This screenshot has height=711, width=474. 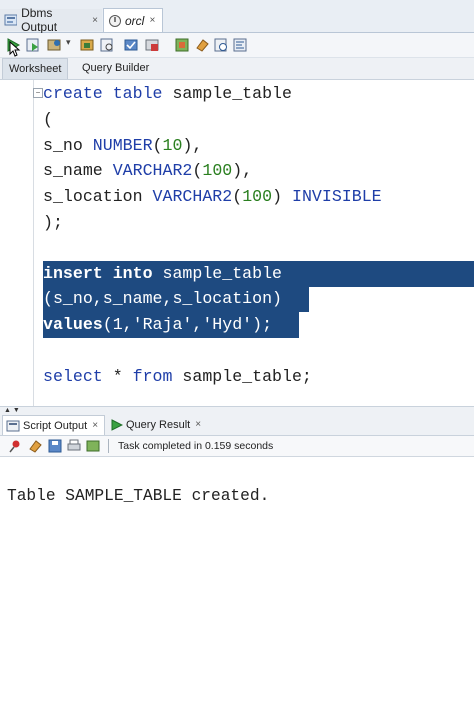 I want to click on connection-icon, so click(x=115, y=20).